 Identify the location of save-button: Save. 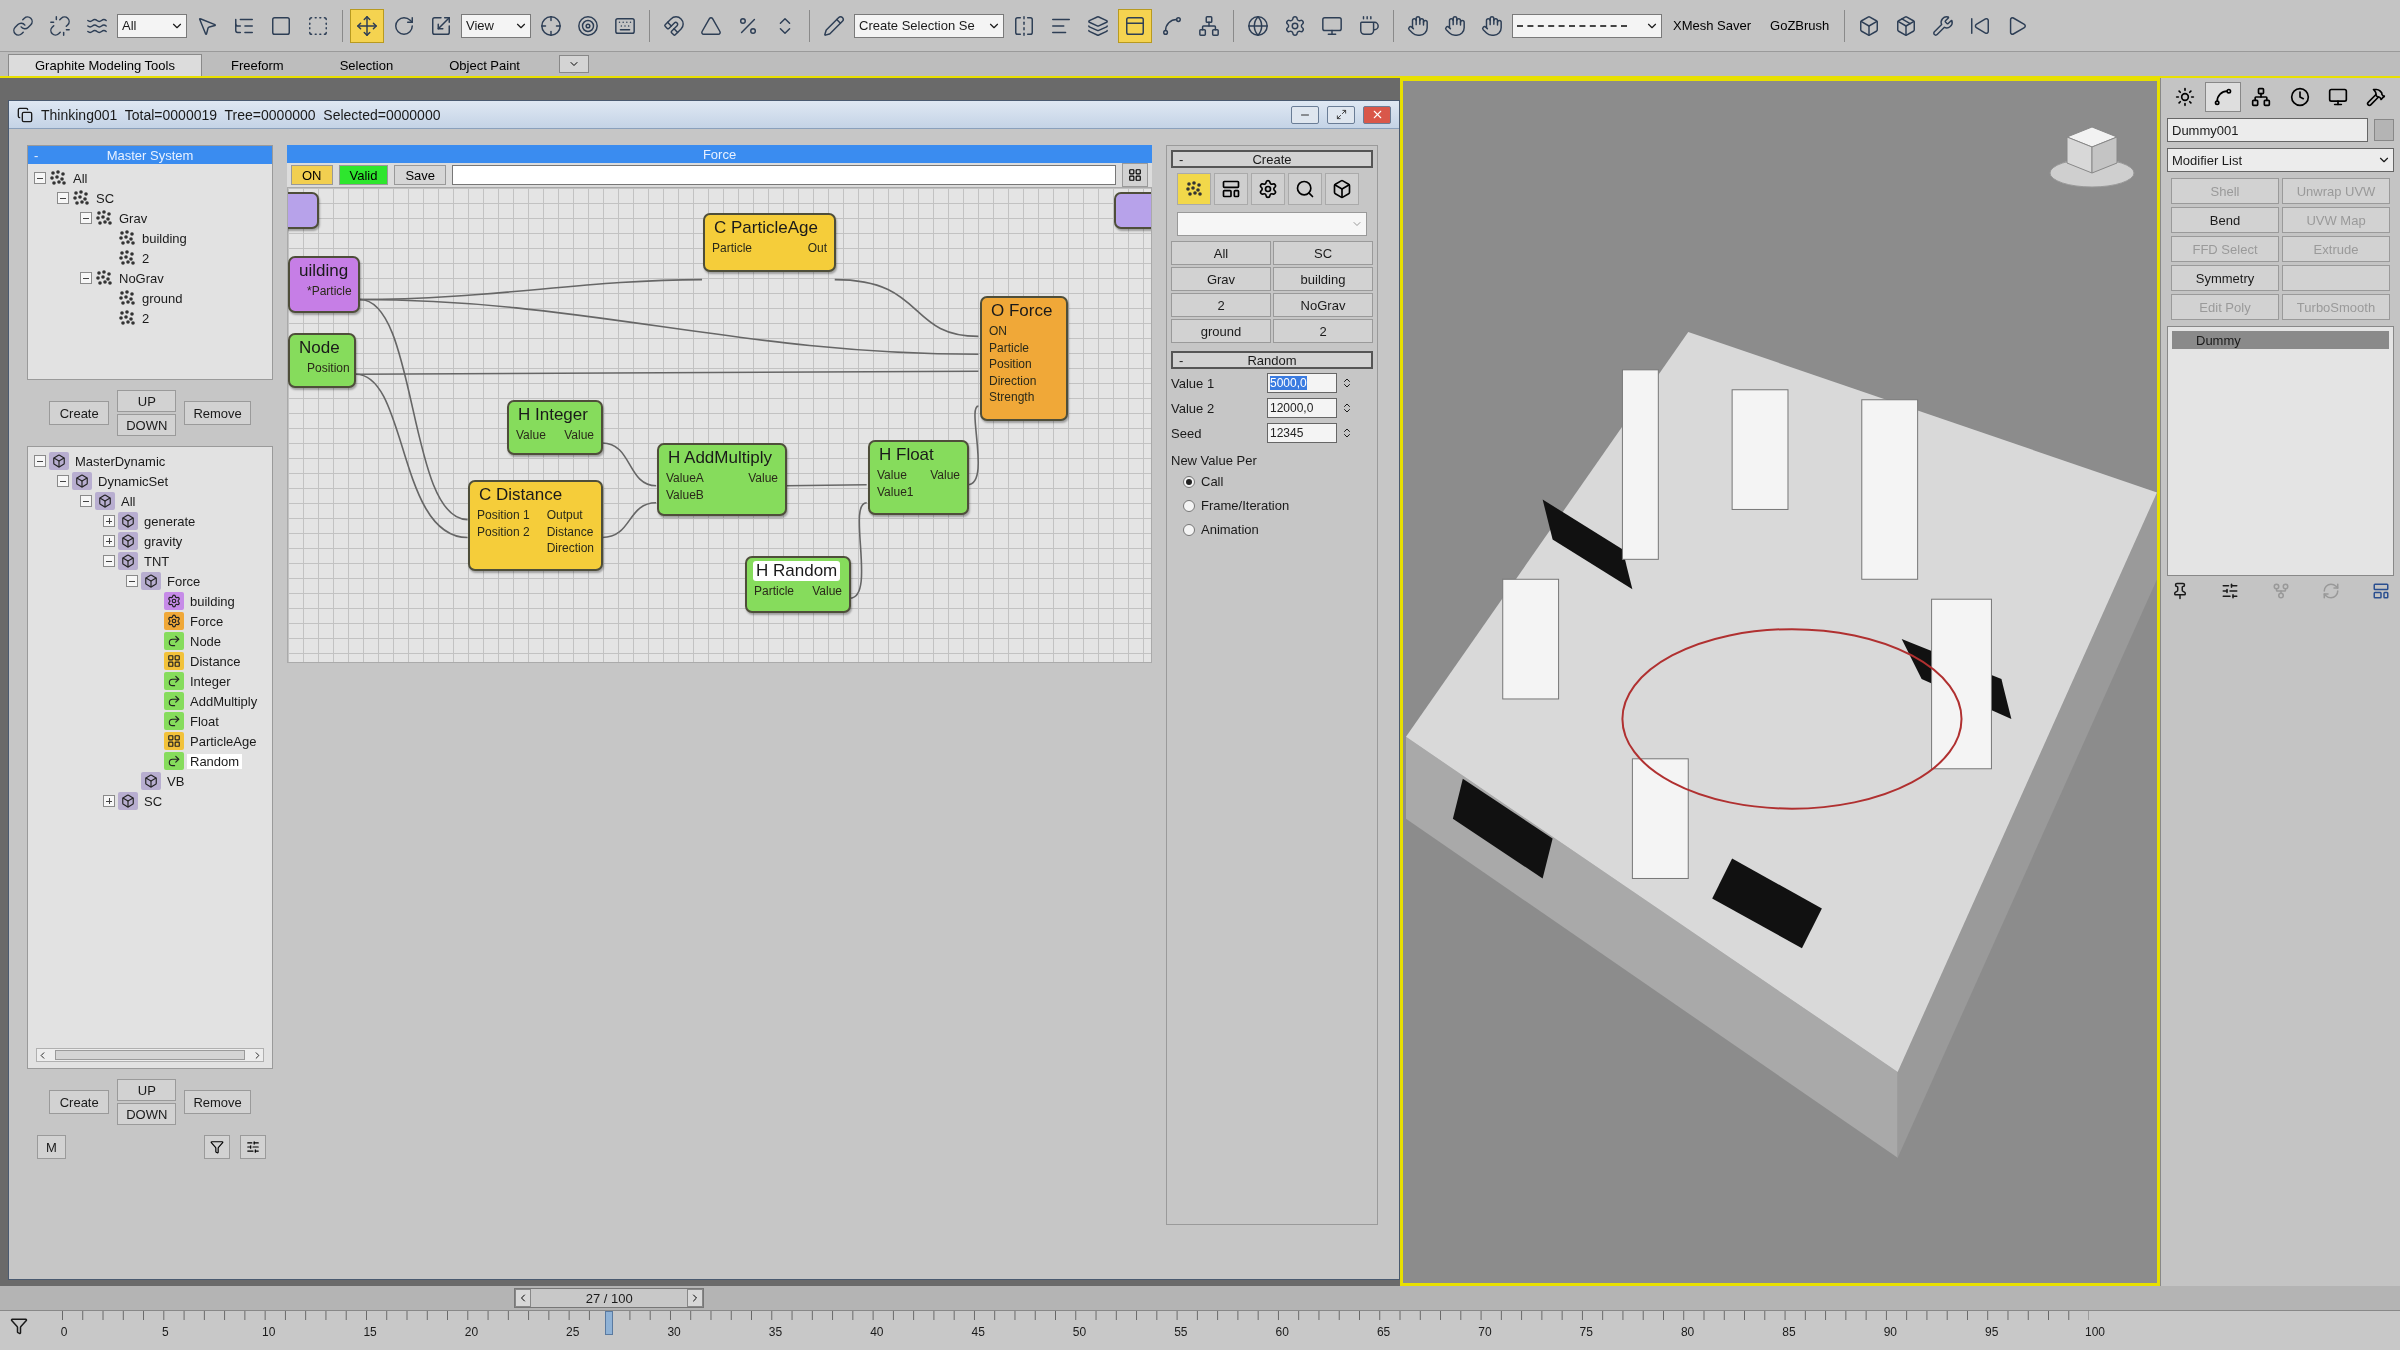
(420, 175).